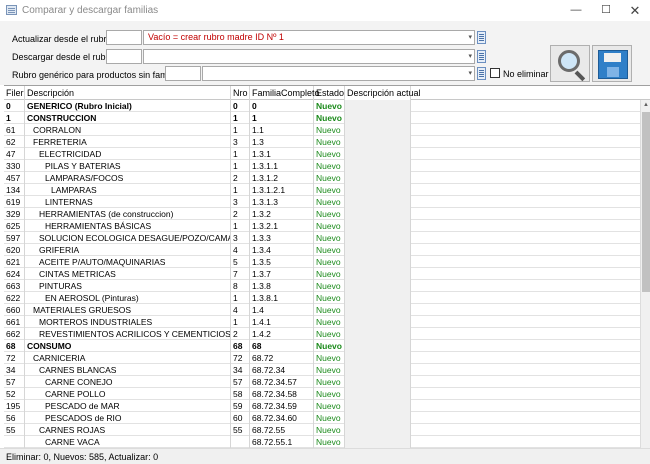 The height and width of the screenshot is (464, 650). Describe the element at coordinates (322, 154) in the screenshot. I see `table-row: 47 ELECTRICIDAD 1 1.3.1 Nuevo` at that location.